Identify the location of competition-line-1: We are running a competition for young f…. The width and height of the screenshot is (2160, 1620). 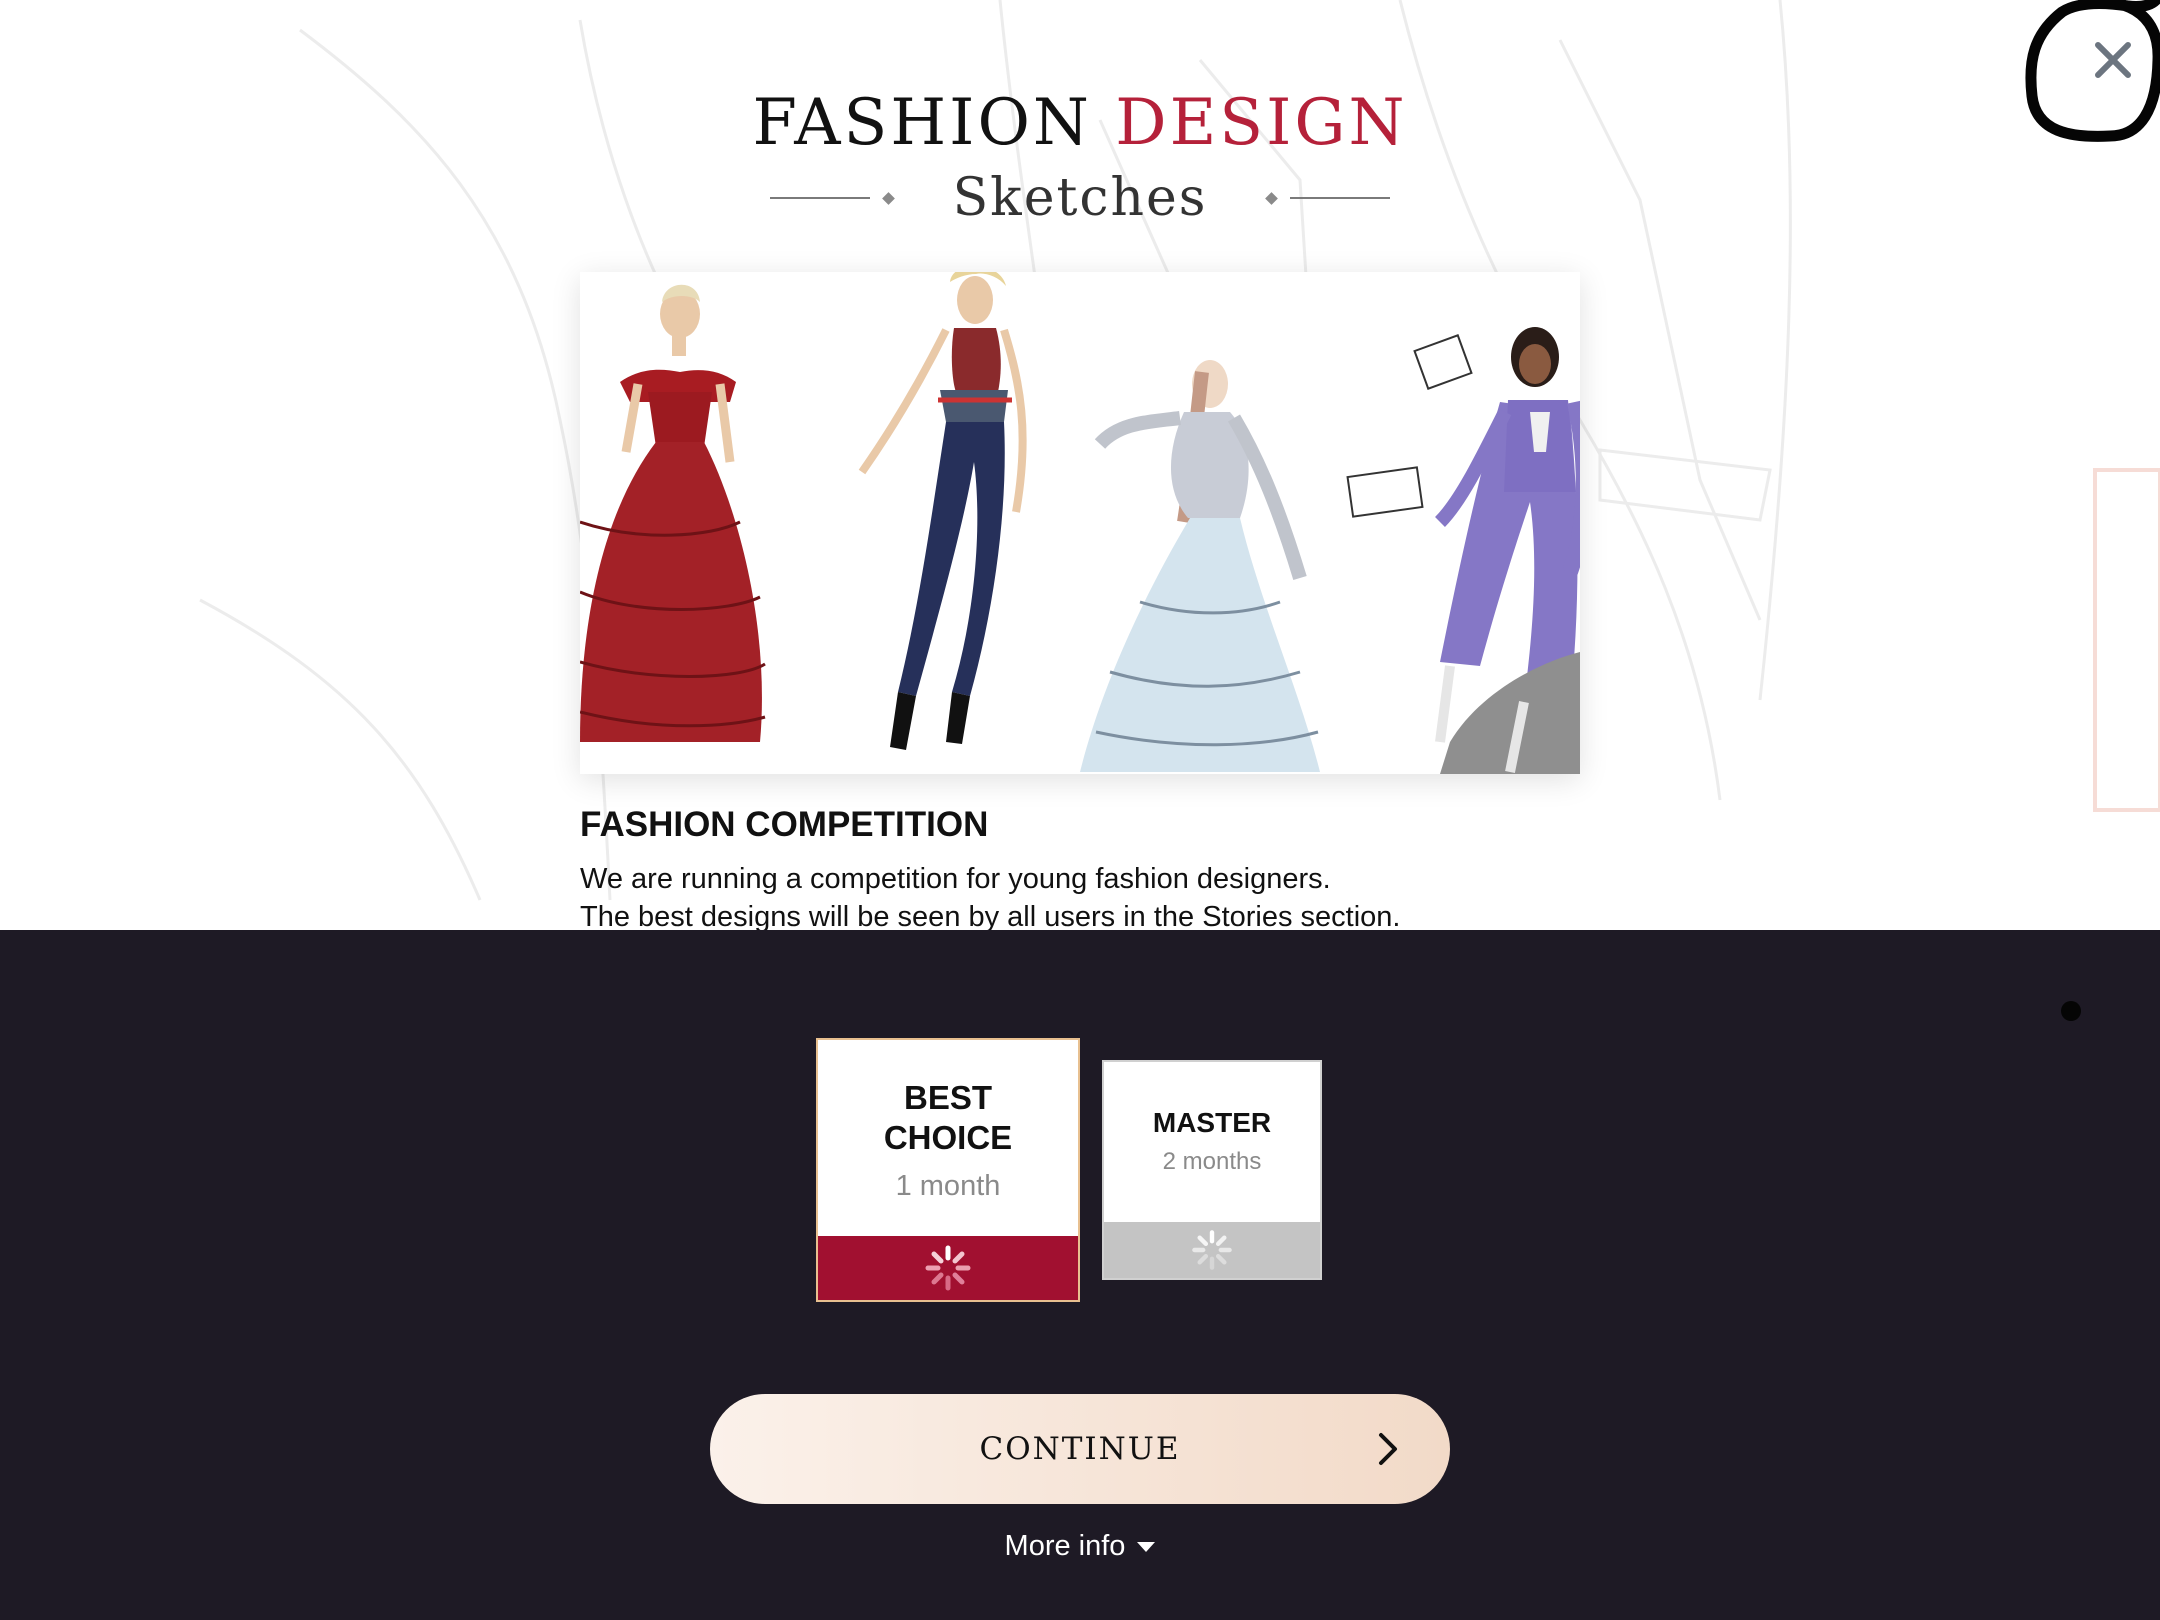
(955, 879).